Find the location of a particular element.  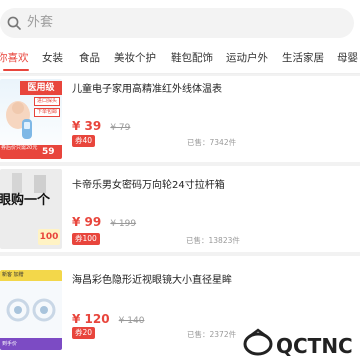

price-row: ¥ 99 ¥ 199 is located at coordinates (104, 220).